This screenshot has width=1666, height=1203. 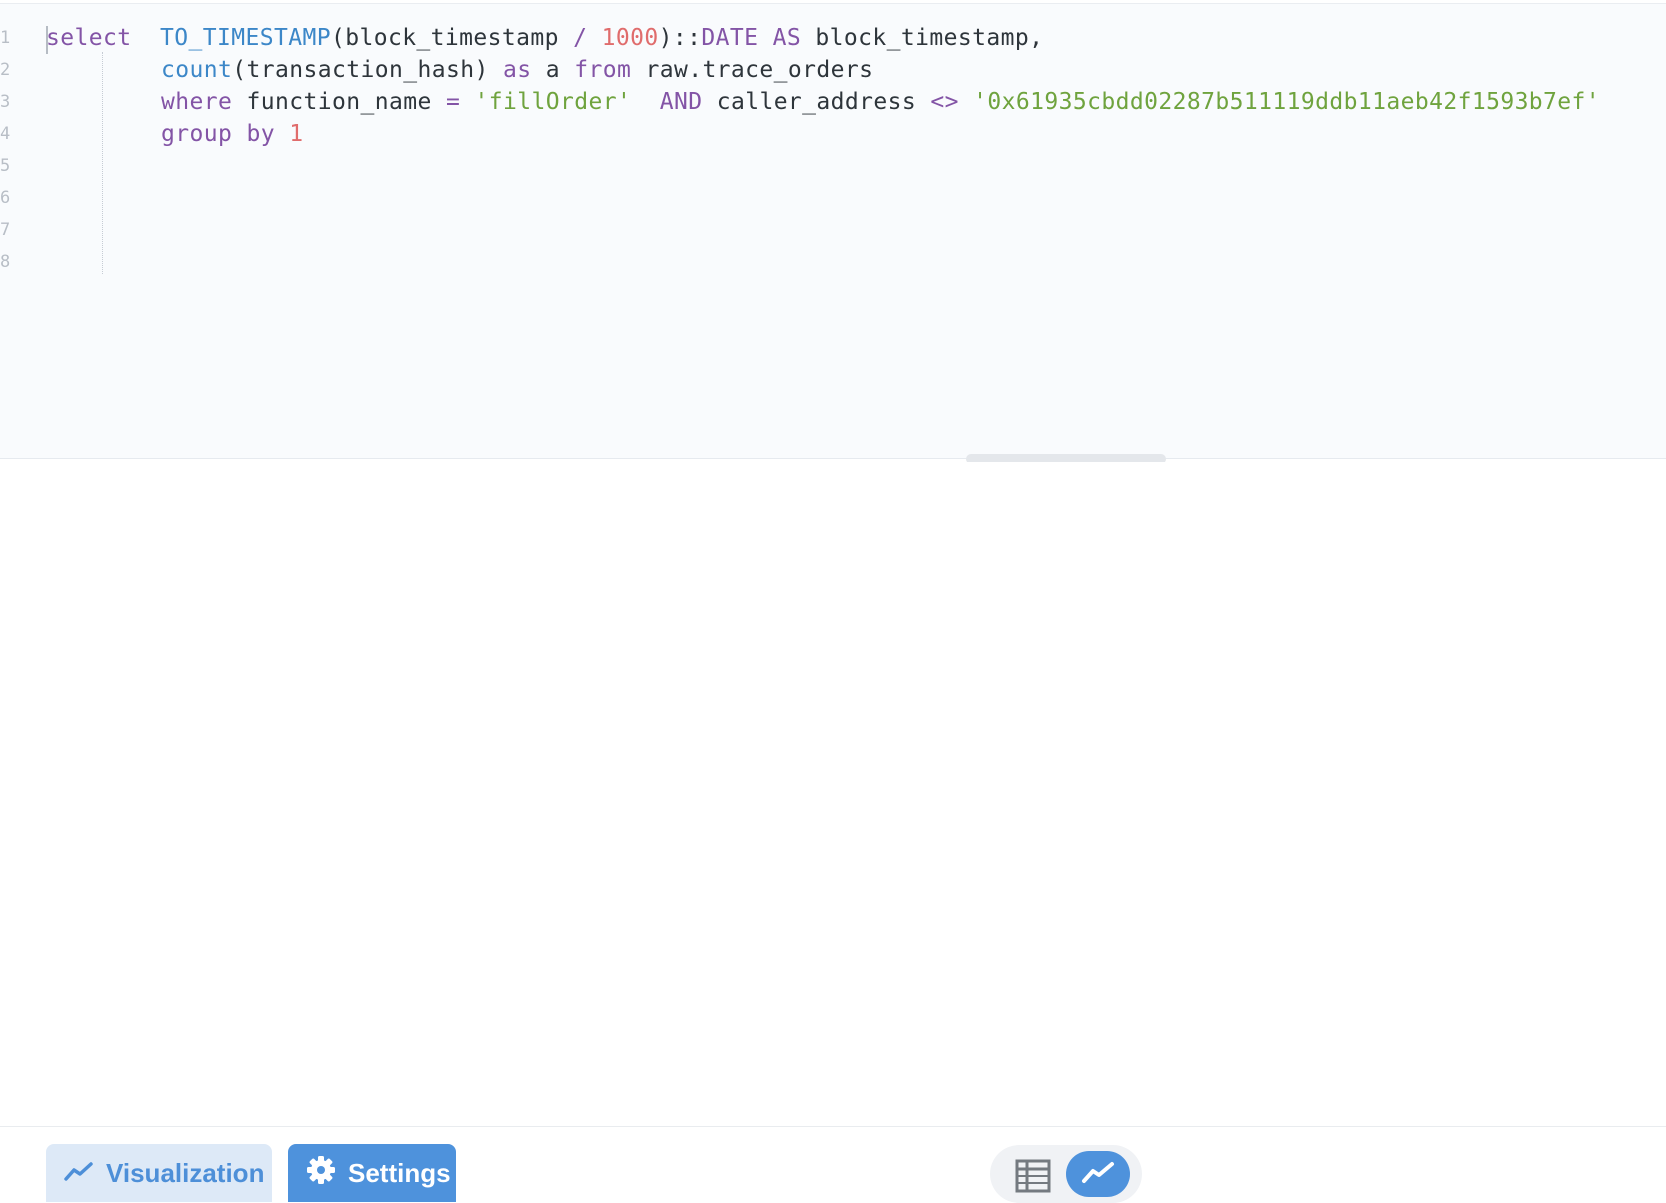 I want to click on code-token: AS, so click(x=787, y=38).